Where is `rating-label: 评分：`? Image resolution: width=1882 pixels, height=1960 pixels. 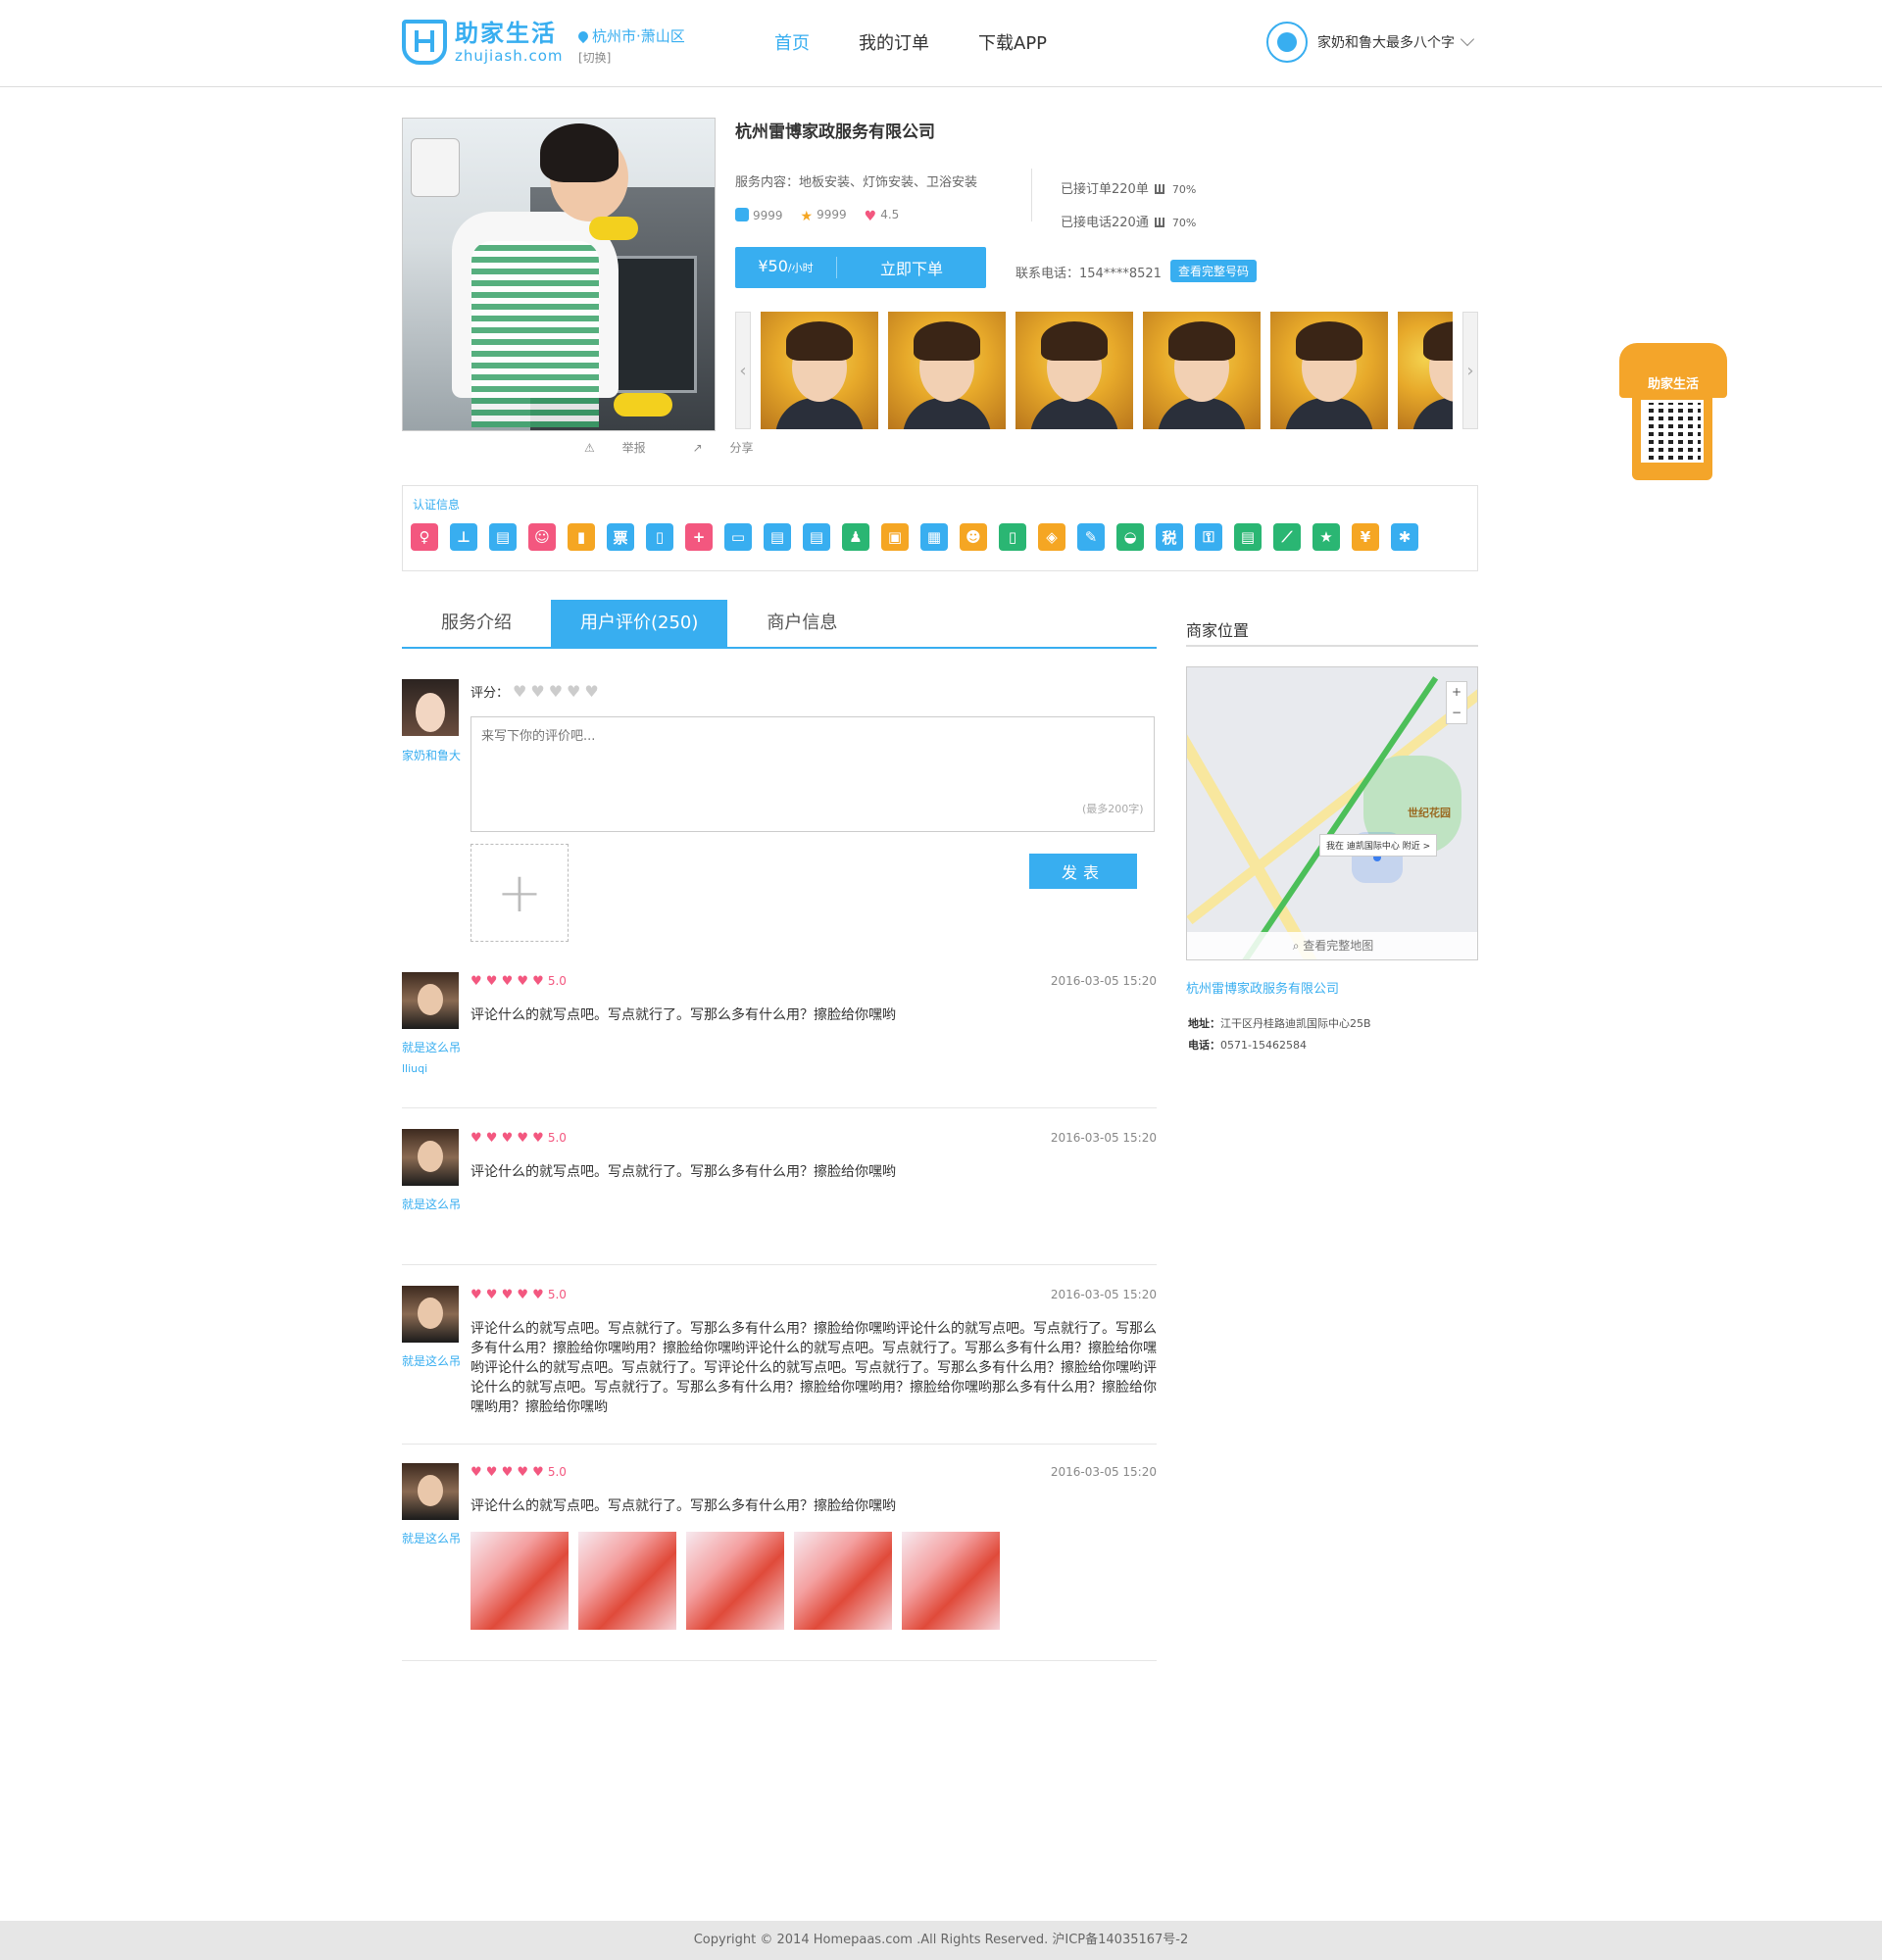
rating-label: 评分： is located at coordinates (490, 693).